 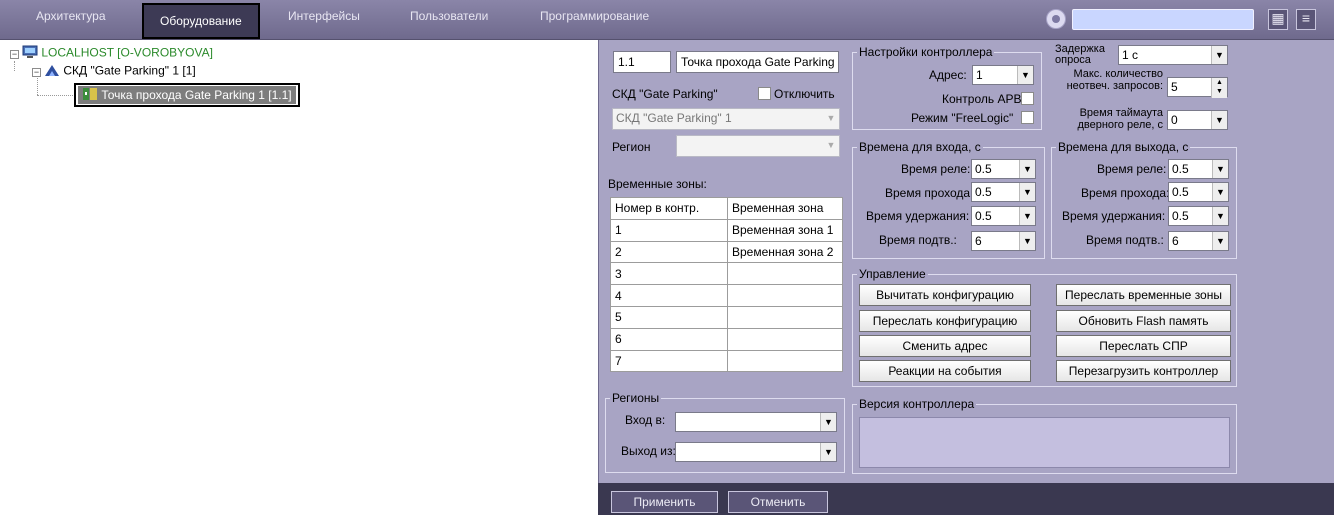 What do you see at coordinates (785, 252) in the screenshot?
I see `table-cell: Временная зона 2` at bounding box center [785, 252].